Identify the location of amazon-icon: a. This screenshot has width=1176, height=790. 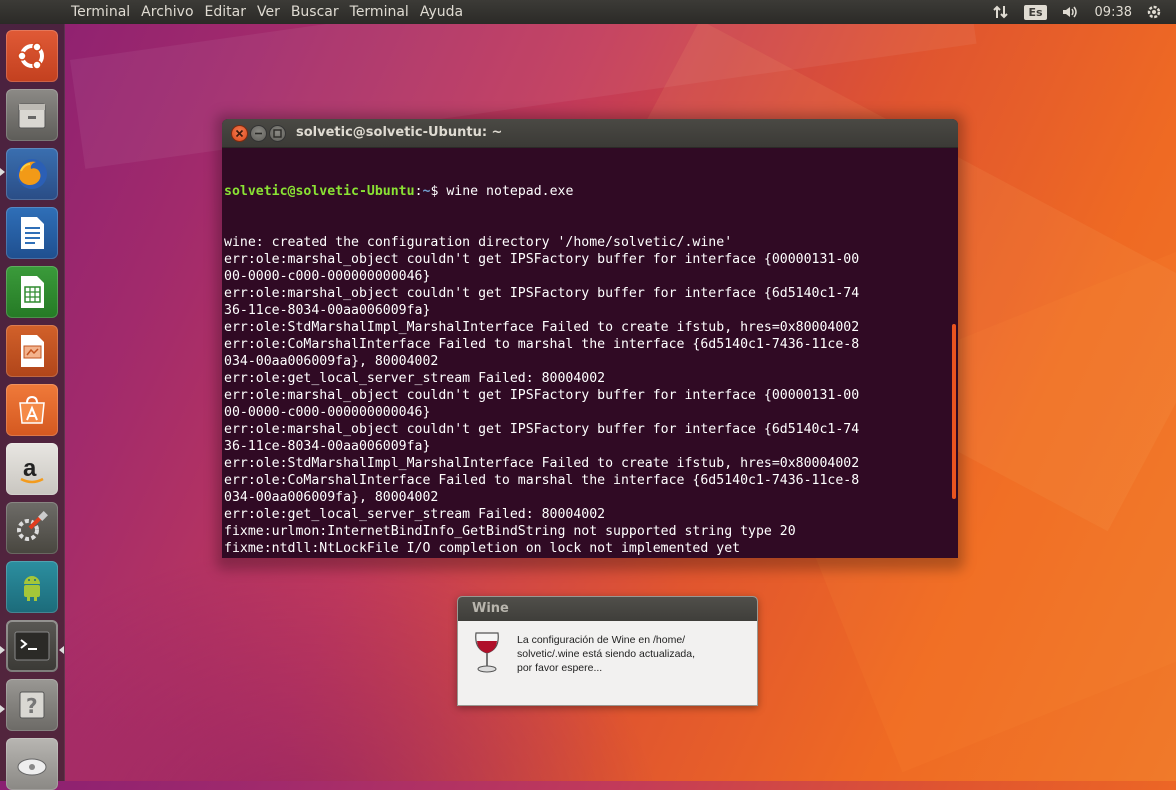
(32, 469).